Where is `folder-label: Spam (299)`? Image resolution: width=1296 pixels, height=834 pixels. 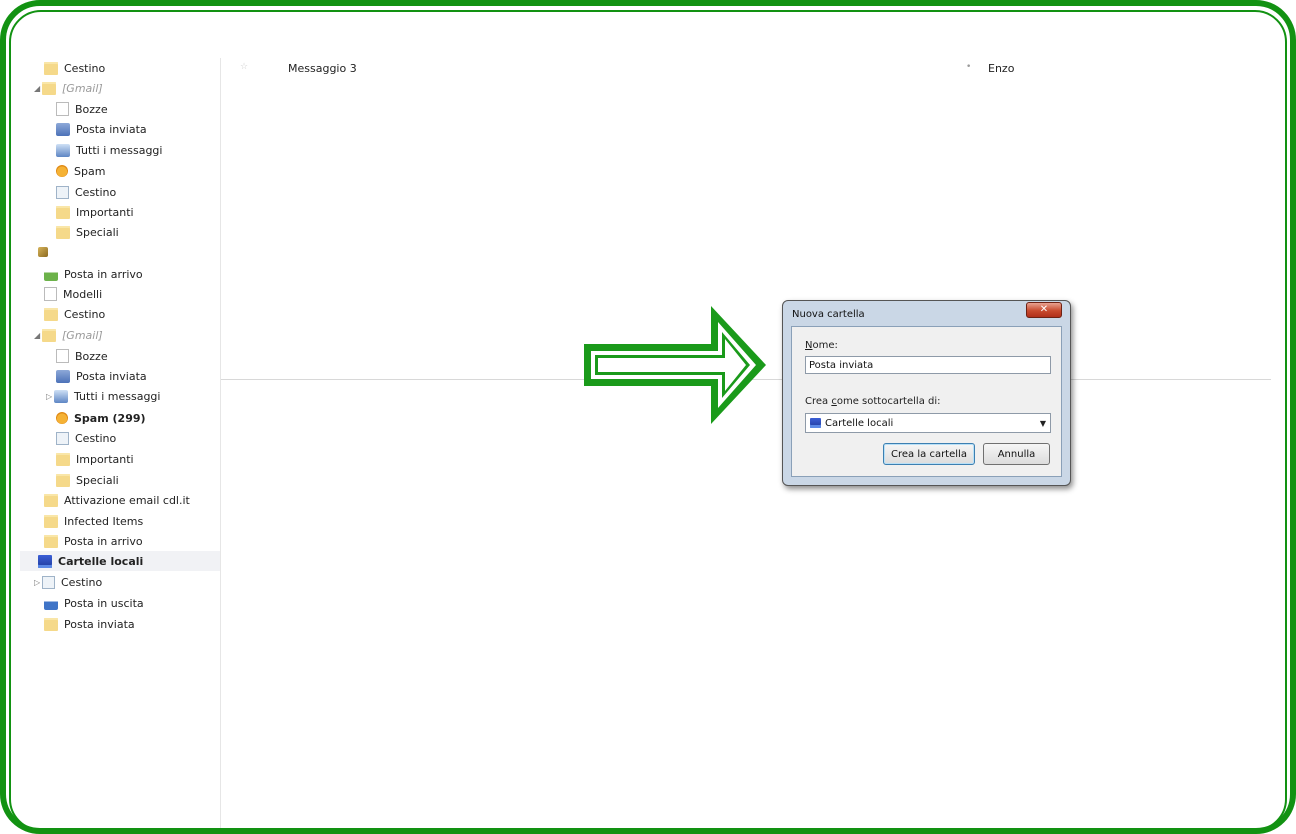
folder-label: Spam (299) is located at coordinates (110, 418).